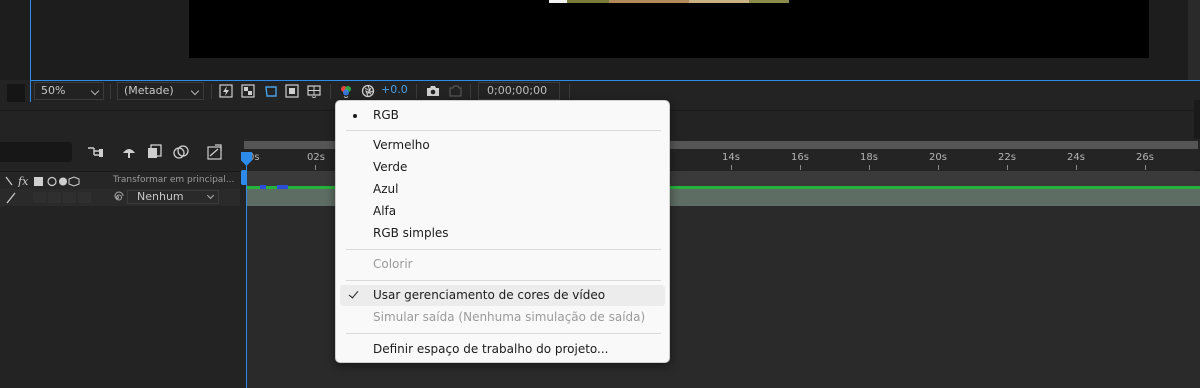 The height and width of the screenshot is (388, 1200). I want to click on parent-dropdown: Nenhum, so click(173, 197).